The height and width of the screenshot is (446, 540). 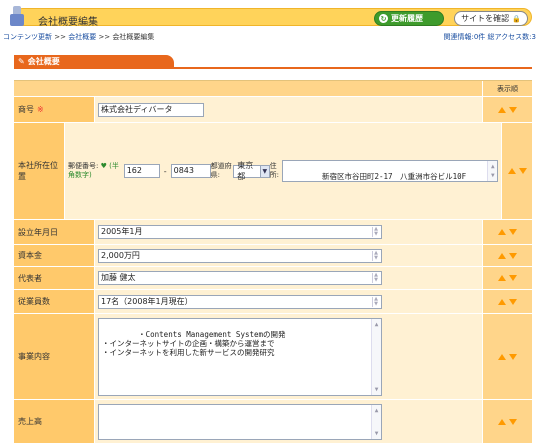 I want to click on section-divider, so click(x=273, y=68).